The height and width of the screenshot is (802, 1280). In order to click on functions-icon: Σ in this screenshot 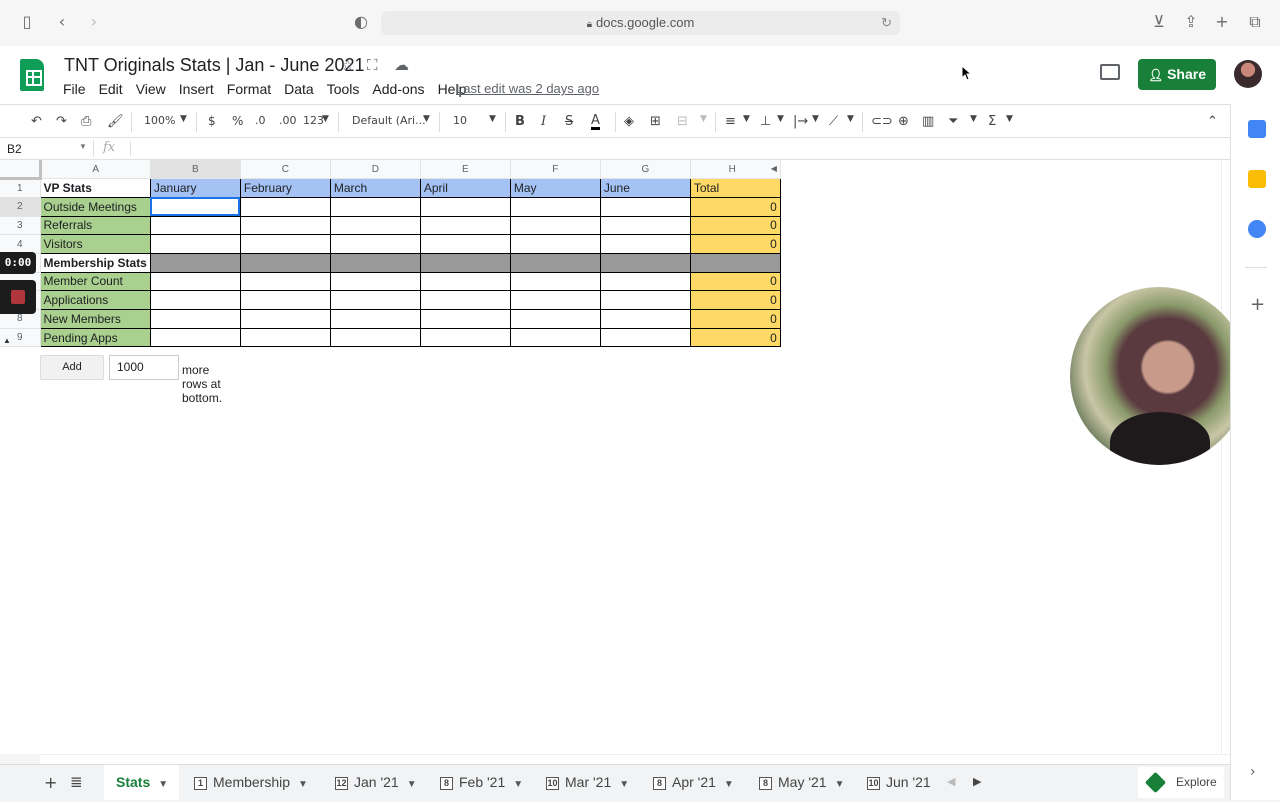, I will do `click(992, 121)`.